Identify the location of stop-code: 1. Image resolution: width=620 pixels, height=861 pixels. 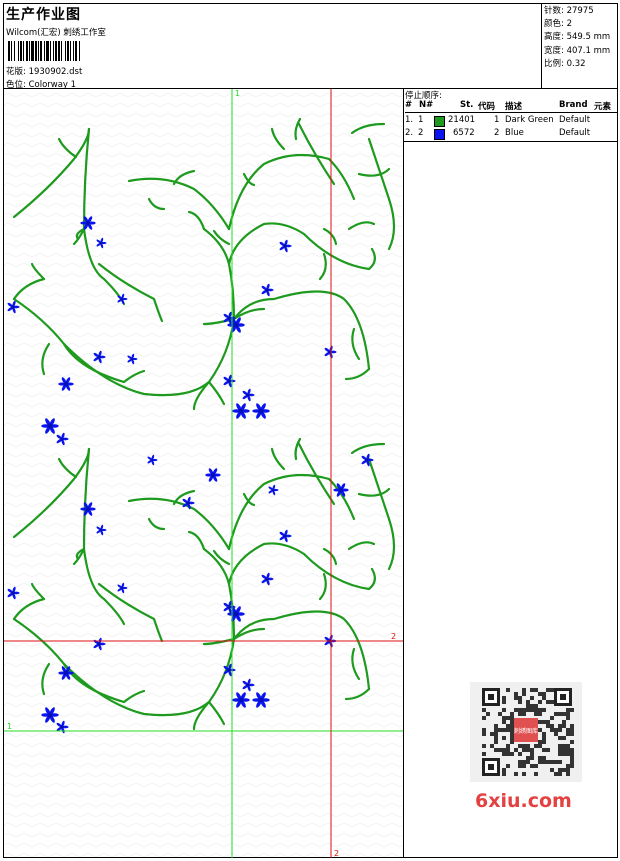
(497, 120).